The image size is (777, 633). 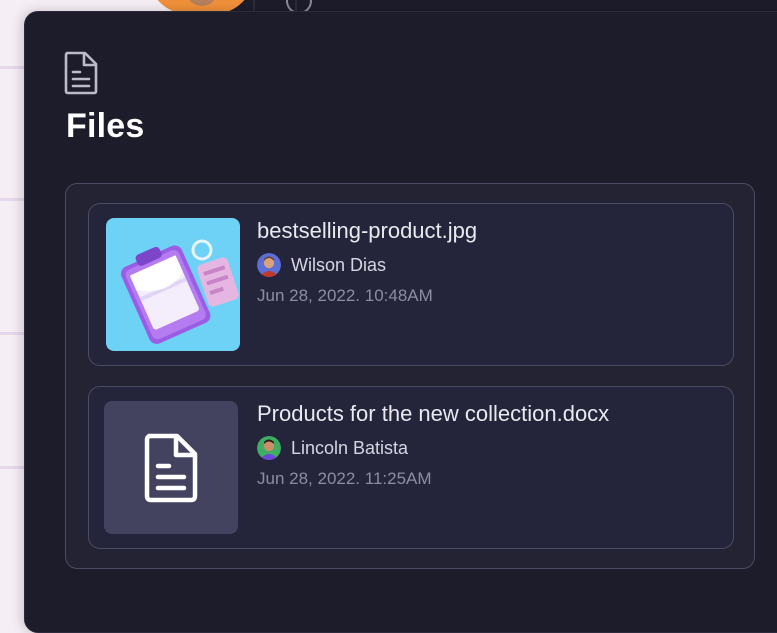 I want to click on file-date: Jun 28, 2022. 11:25AM, so click(x=344, y=478).